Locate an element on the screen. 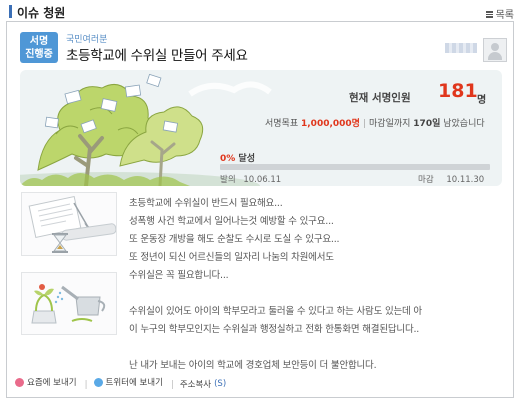 The image size is (520, 400). end-label: 마감 is located at coordinates (426, 180).